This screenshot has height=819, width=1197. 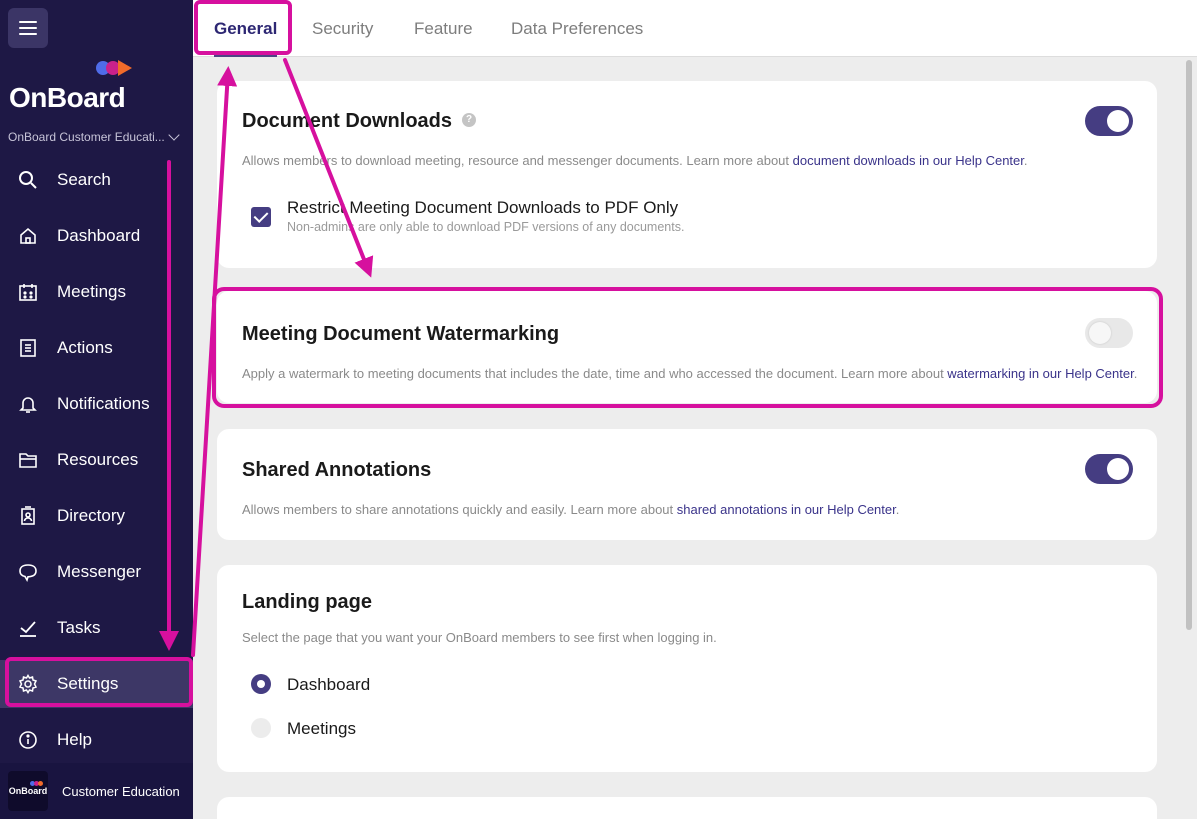 I want to click on sidebar-item-label: Meetings, so click(x=91, y=291).